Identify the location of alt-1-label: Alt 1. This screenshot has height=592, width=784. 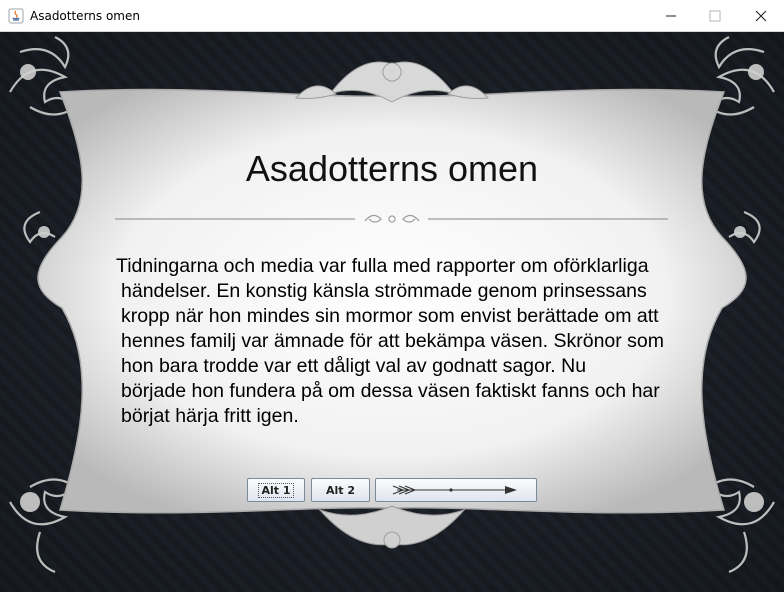
(276, 490).